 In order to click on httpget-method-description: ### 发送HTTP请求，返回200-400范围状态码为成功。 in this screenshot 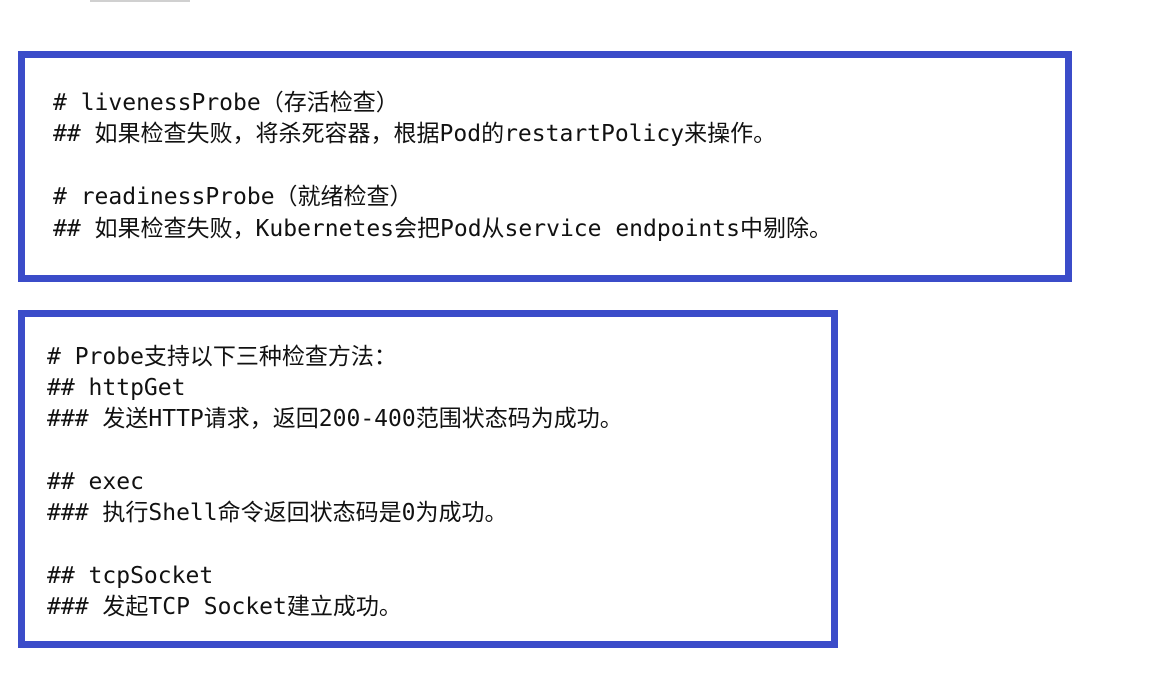, I will do `click(335, 419)`.